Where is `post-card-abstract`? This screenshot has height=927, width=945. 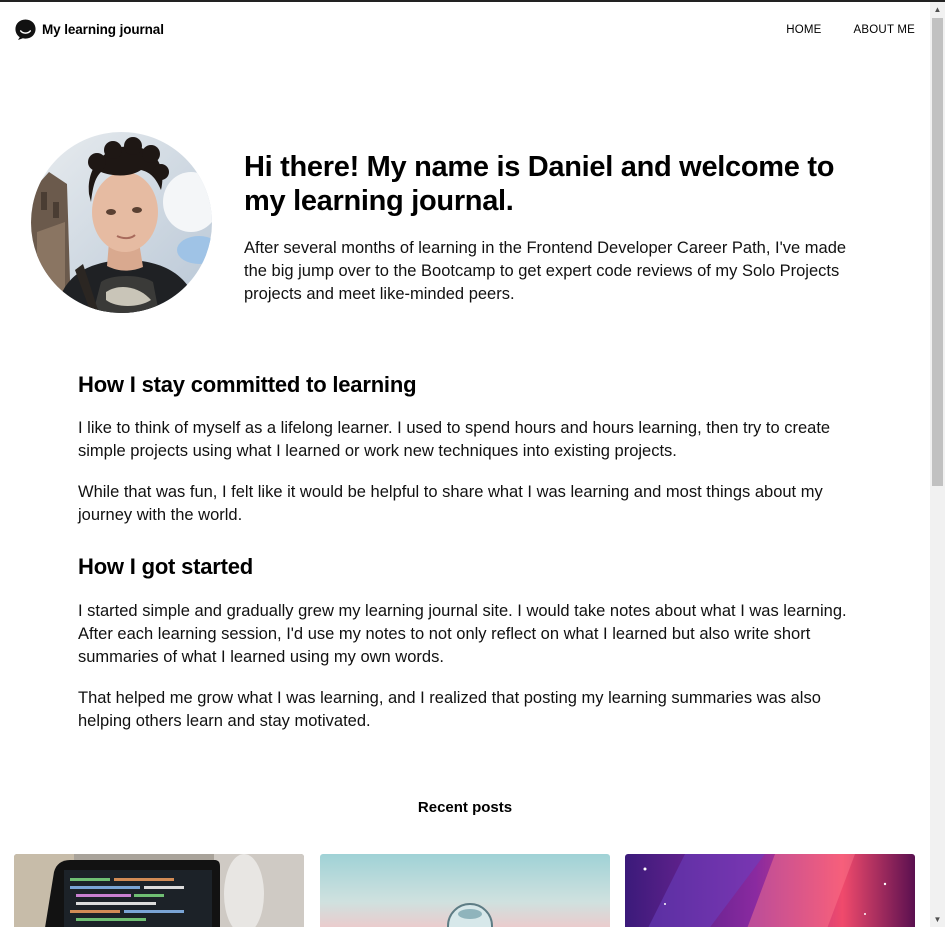
post-card-abstract is located at coordinates (770, 890).